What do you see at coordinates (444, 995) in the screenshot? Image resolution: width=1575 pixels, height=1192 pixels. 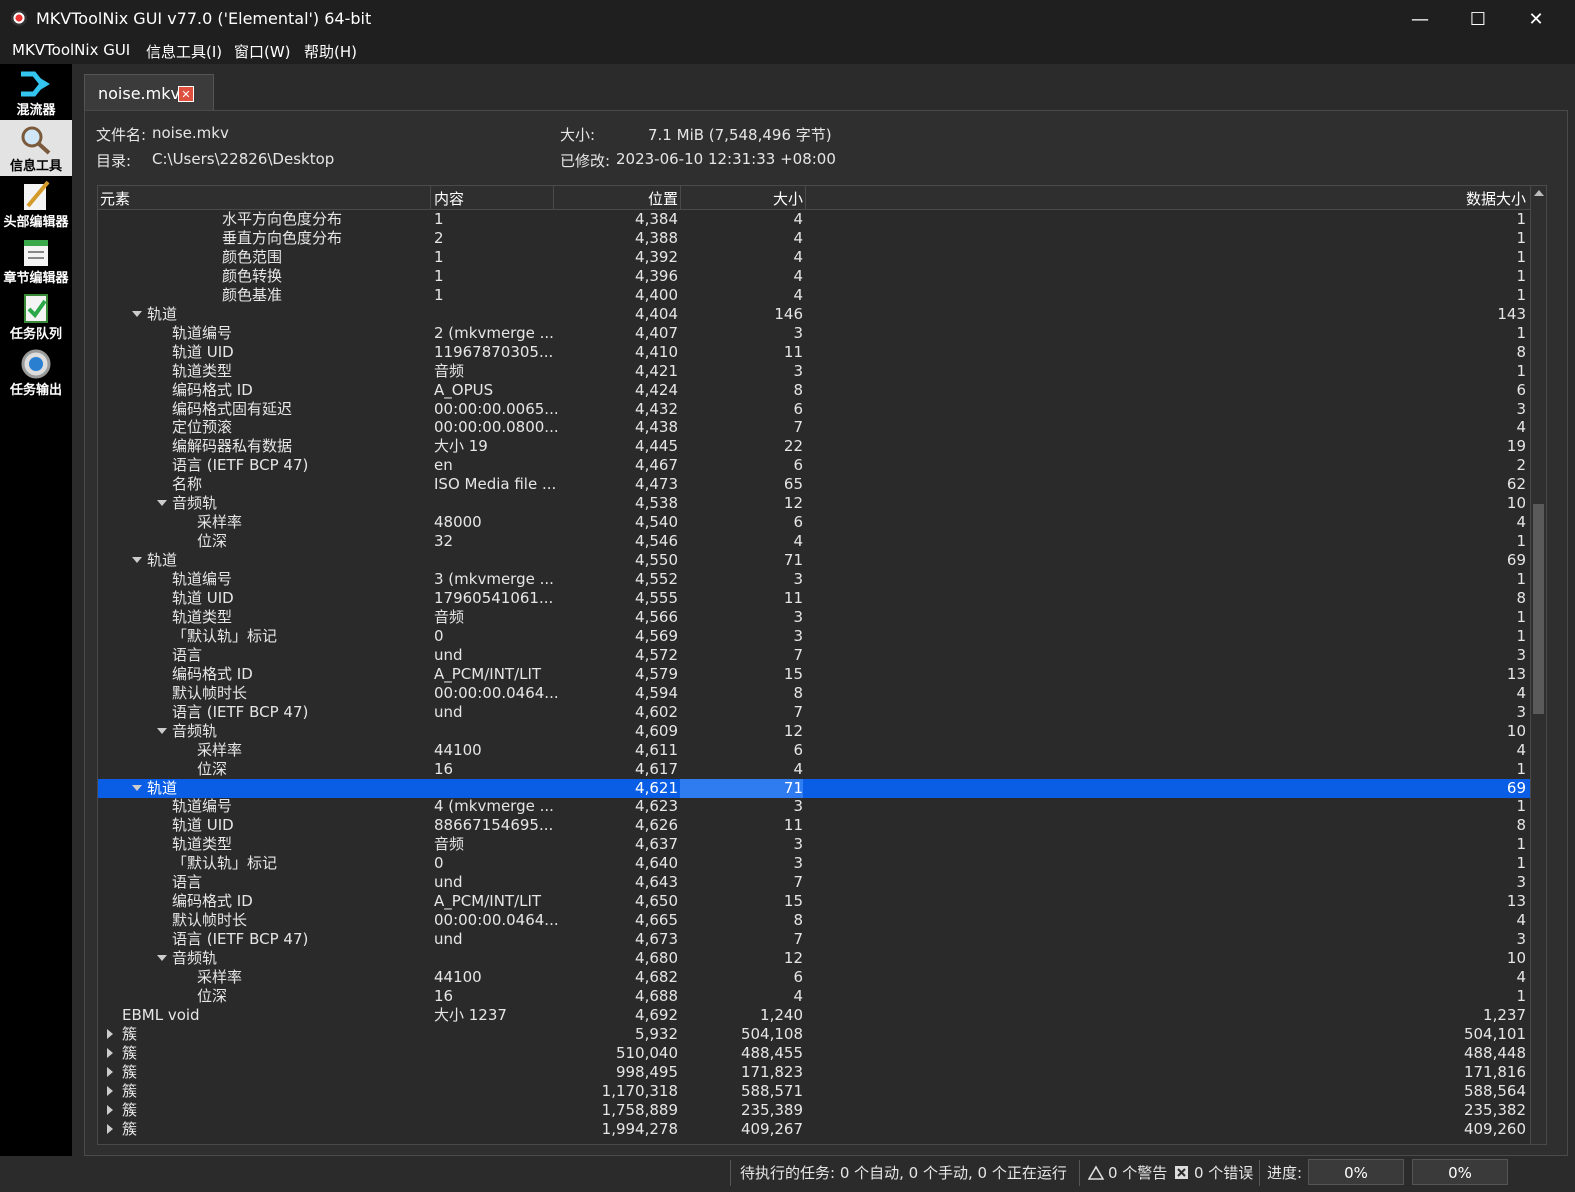 I see `element-content: 16` at bounding box center [444, 995].